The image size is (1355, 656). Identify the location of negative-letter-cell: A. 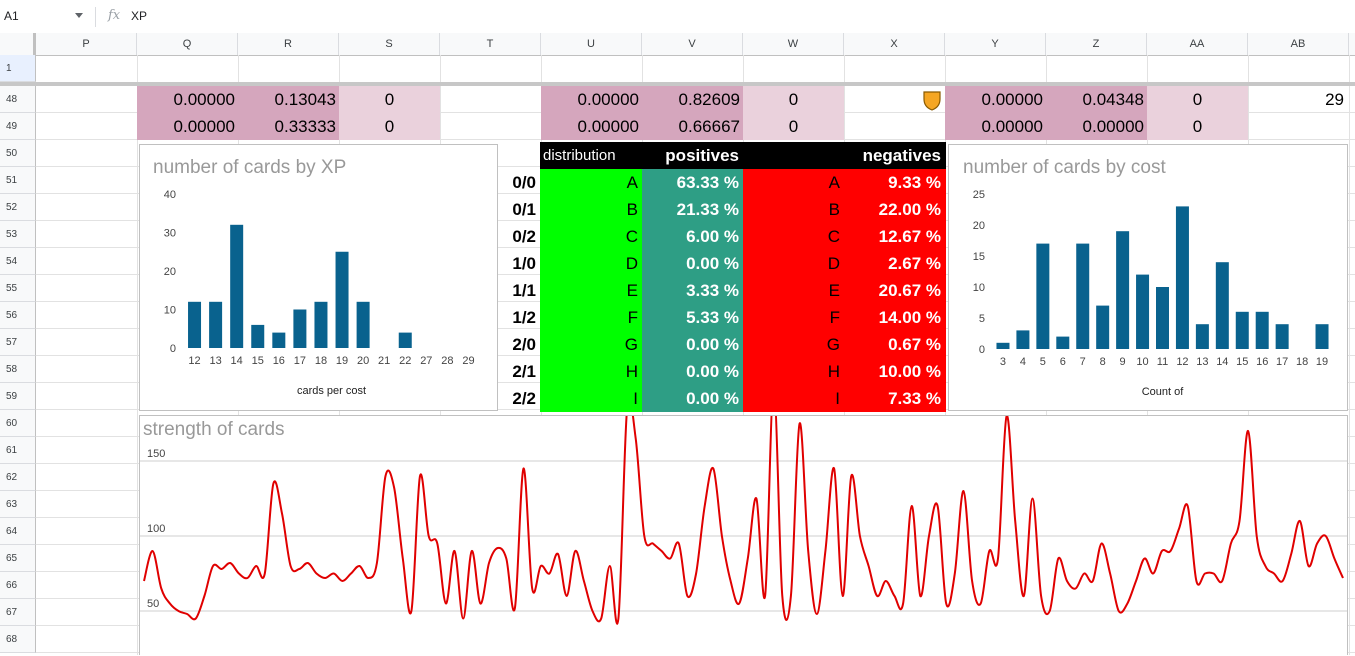
(794, 182).